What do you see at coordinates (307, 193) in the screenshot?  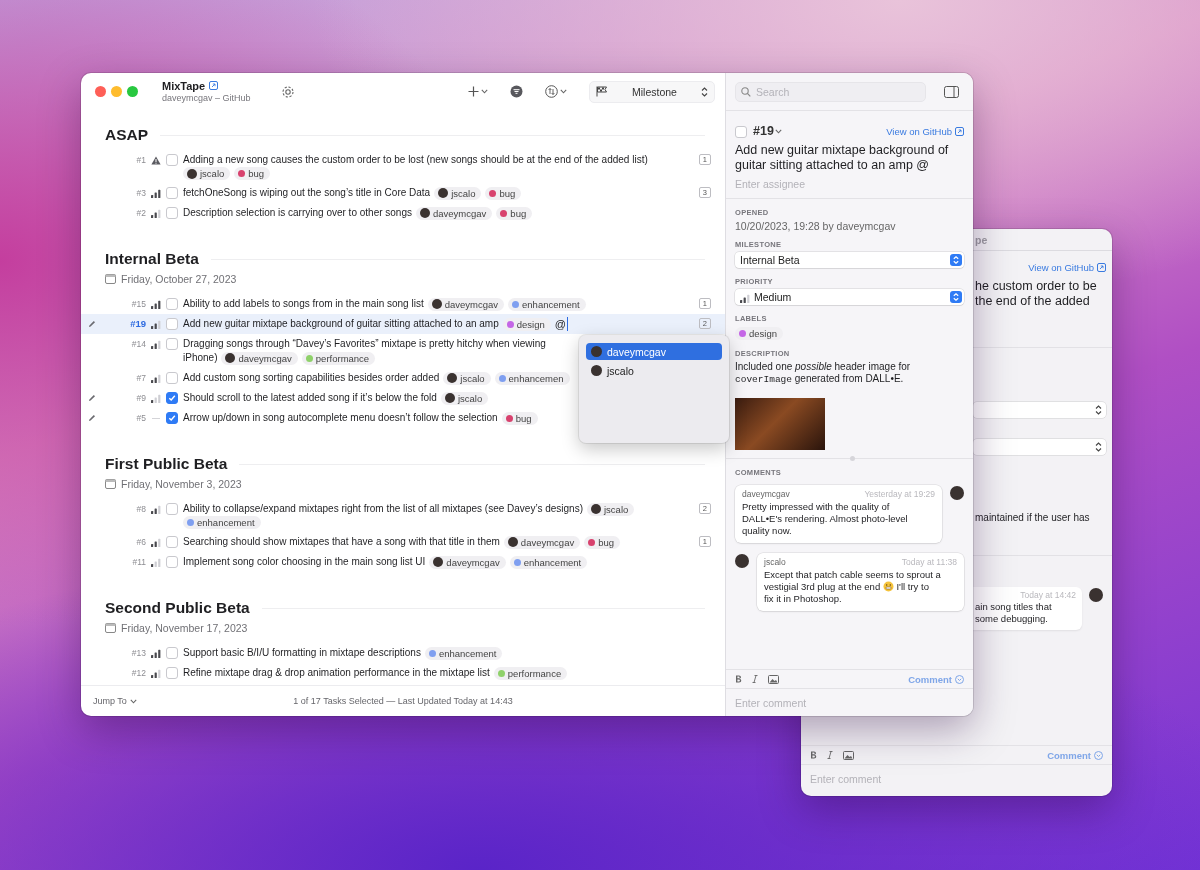 I see `task-title: fetchOneSong is wiping out the song’s title in Core Data` at bounding box center [307, 193].